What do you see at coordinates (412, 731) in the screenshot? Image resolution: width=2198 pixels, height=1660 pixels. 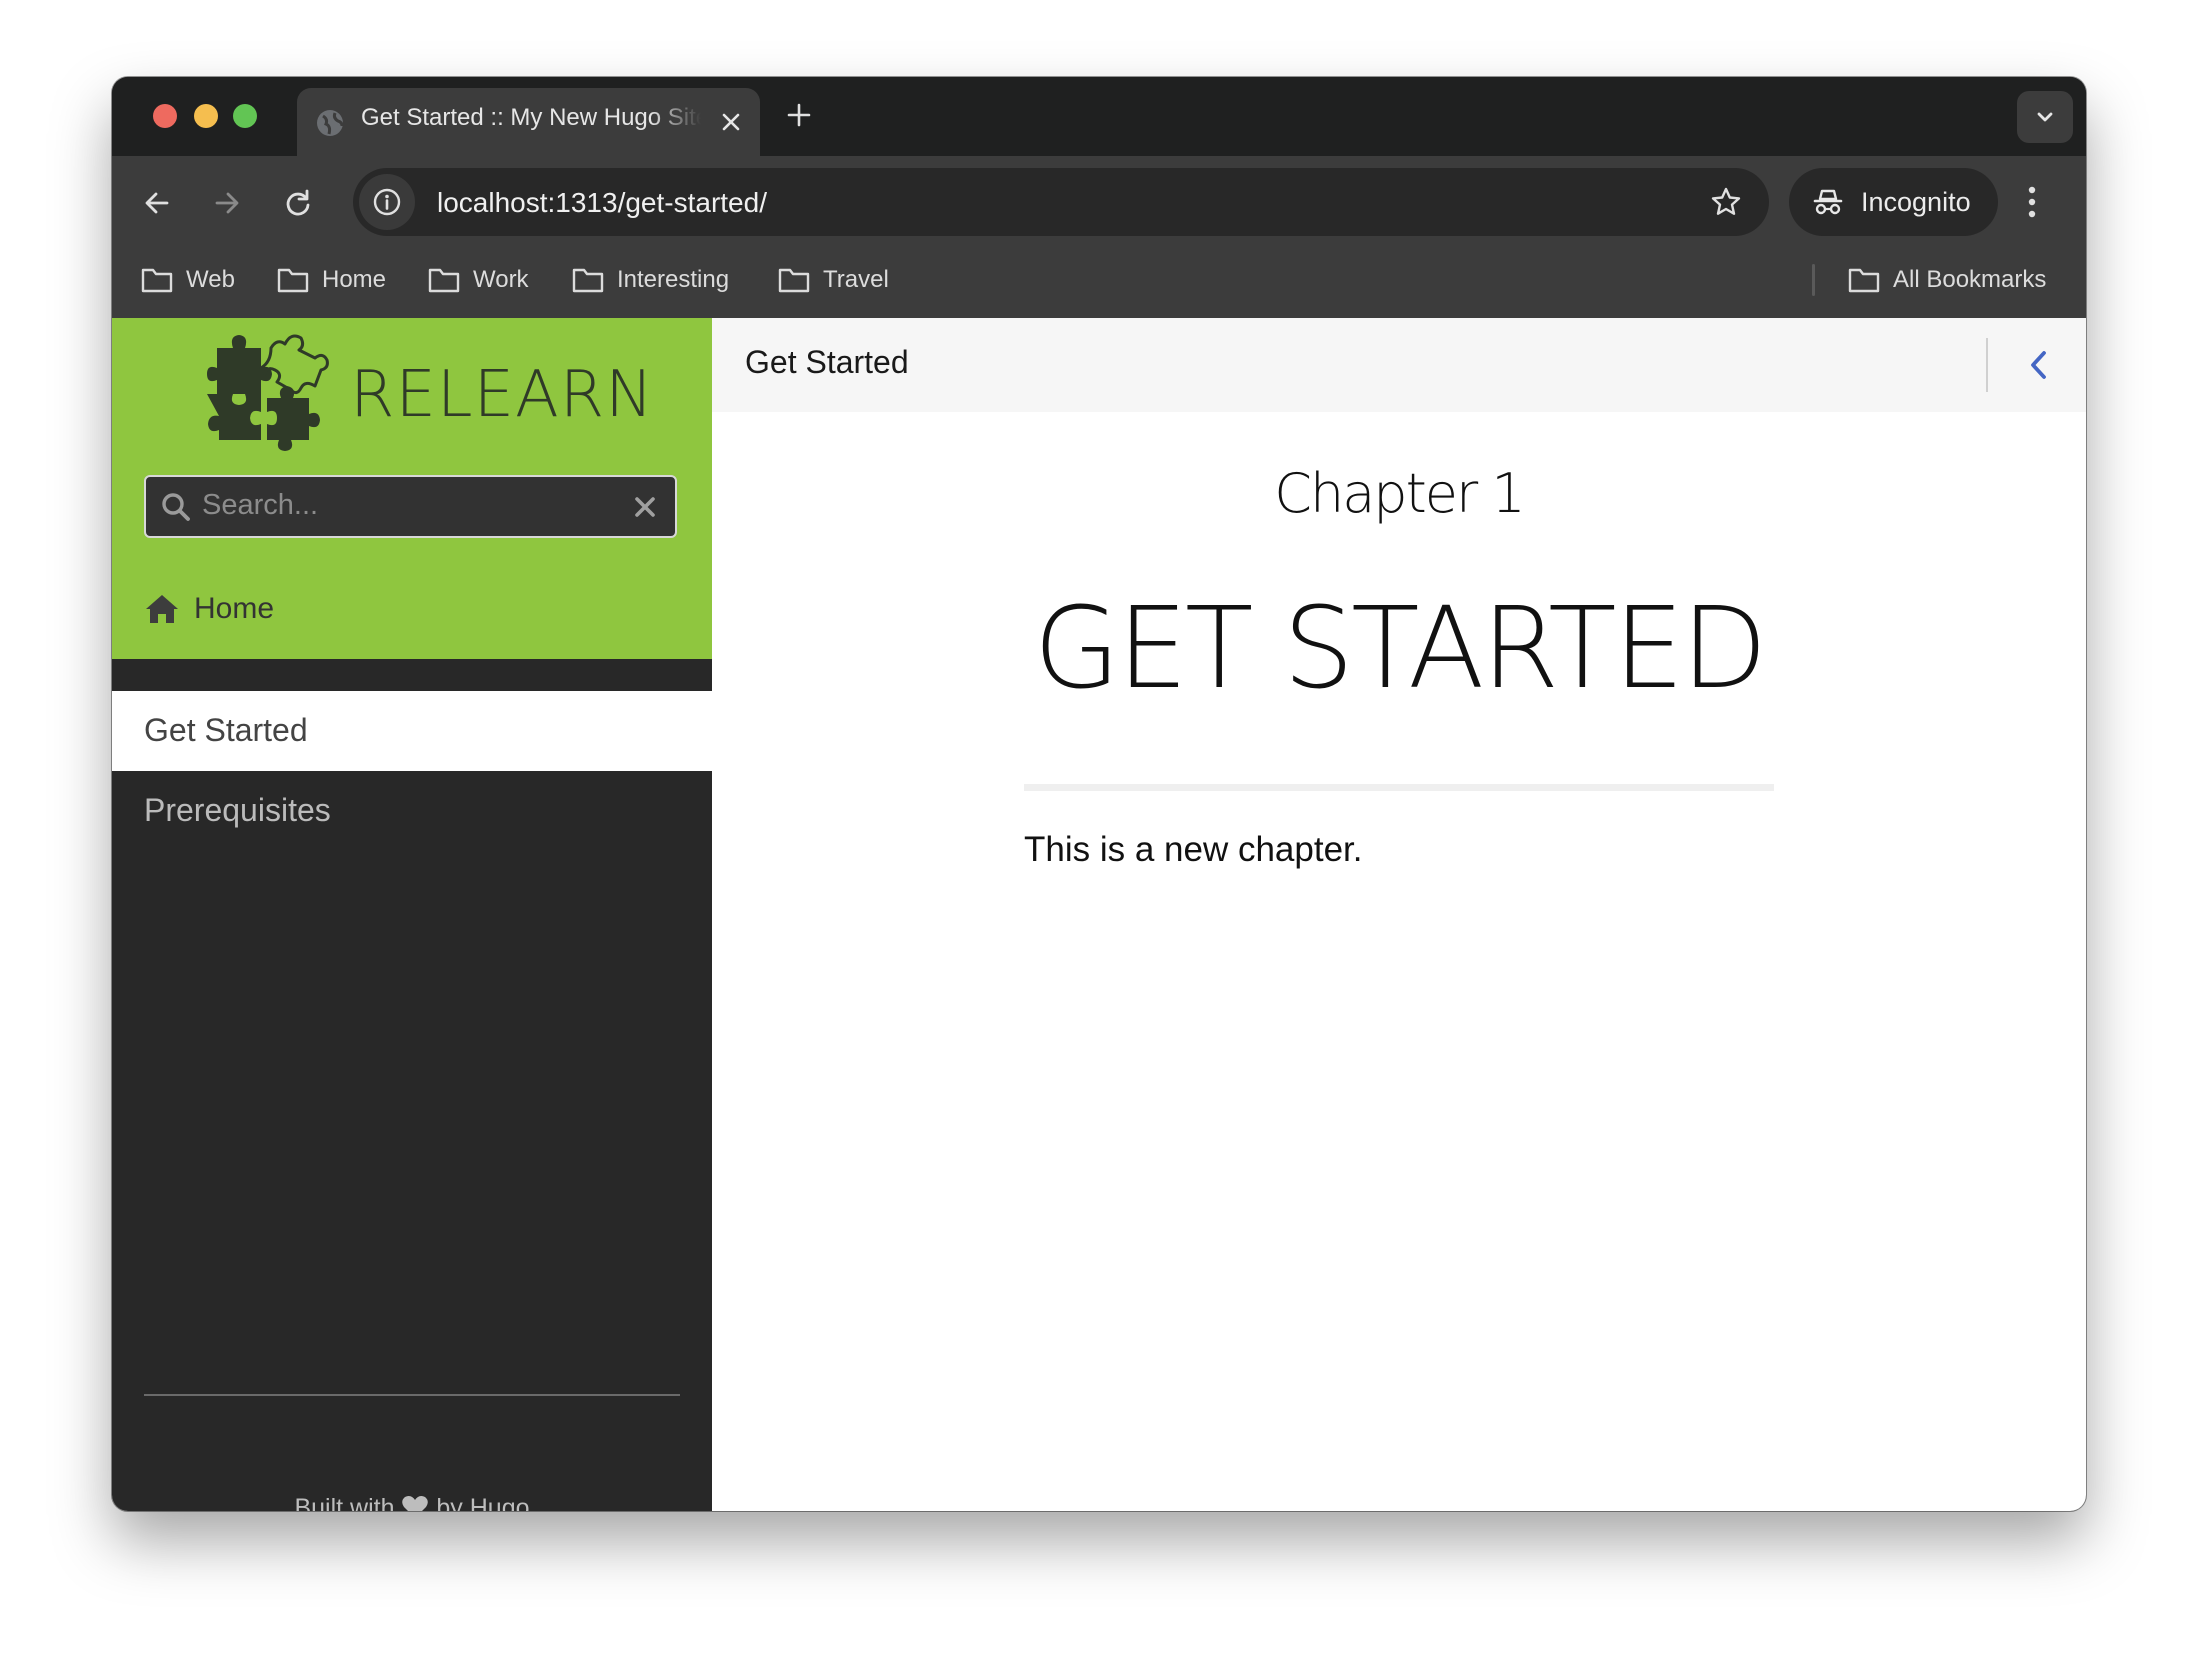 I see `nav-item-get-started: Get Started` at bounding box center [412, 731].